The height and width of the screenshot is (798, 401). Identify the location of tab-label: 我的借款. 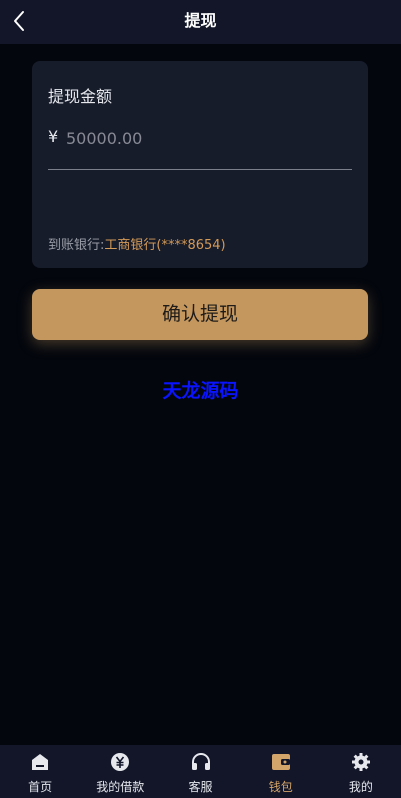
(120, 787).